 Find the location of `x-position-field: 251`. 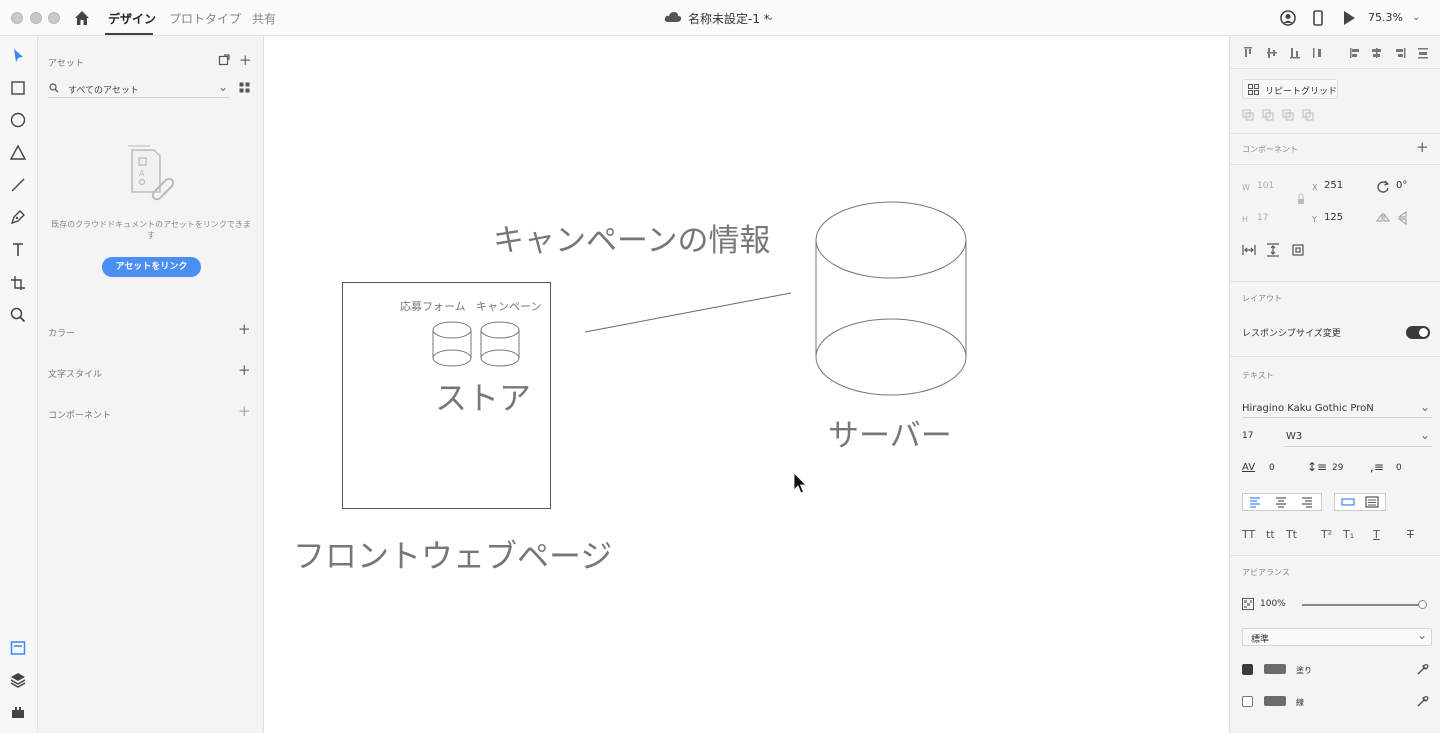

x-position-field: 251 is located at coordinates (1333, 185).